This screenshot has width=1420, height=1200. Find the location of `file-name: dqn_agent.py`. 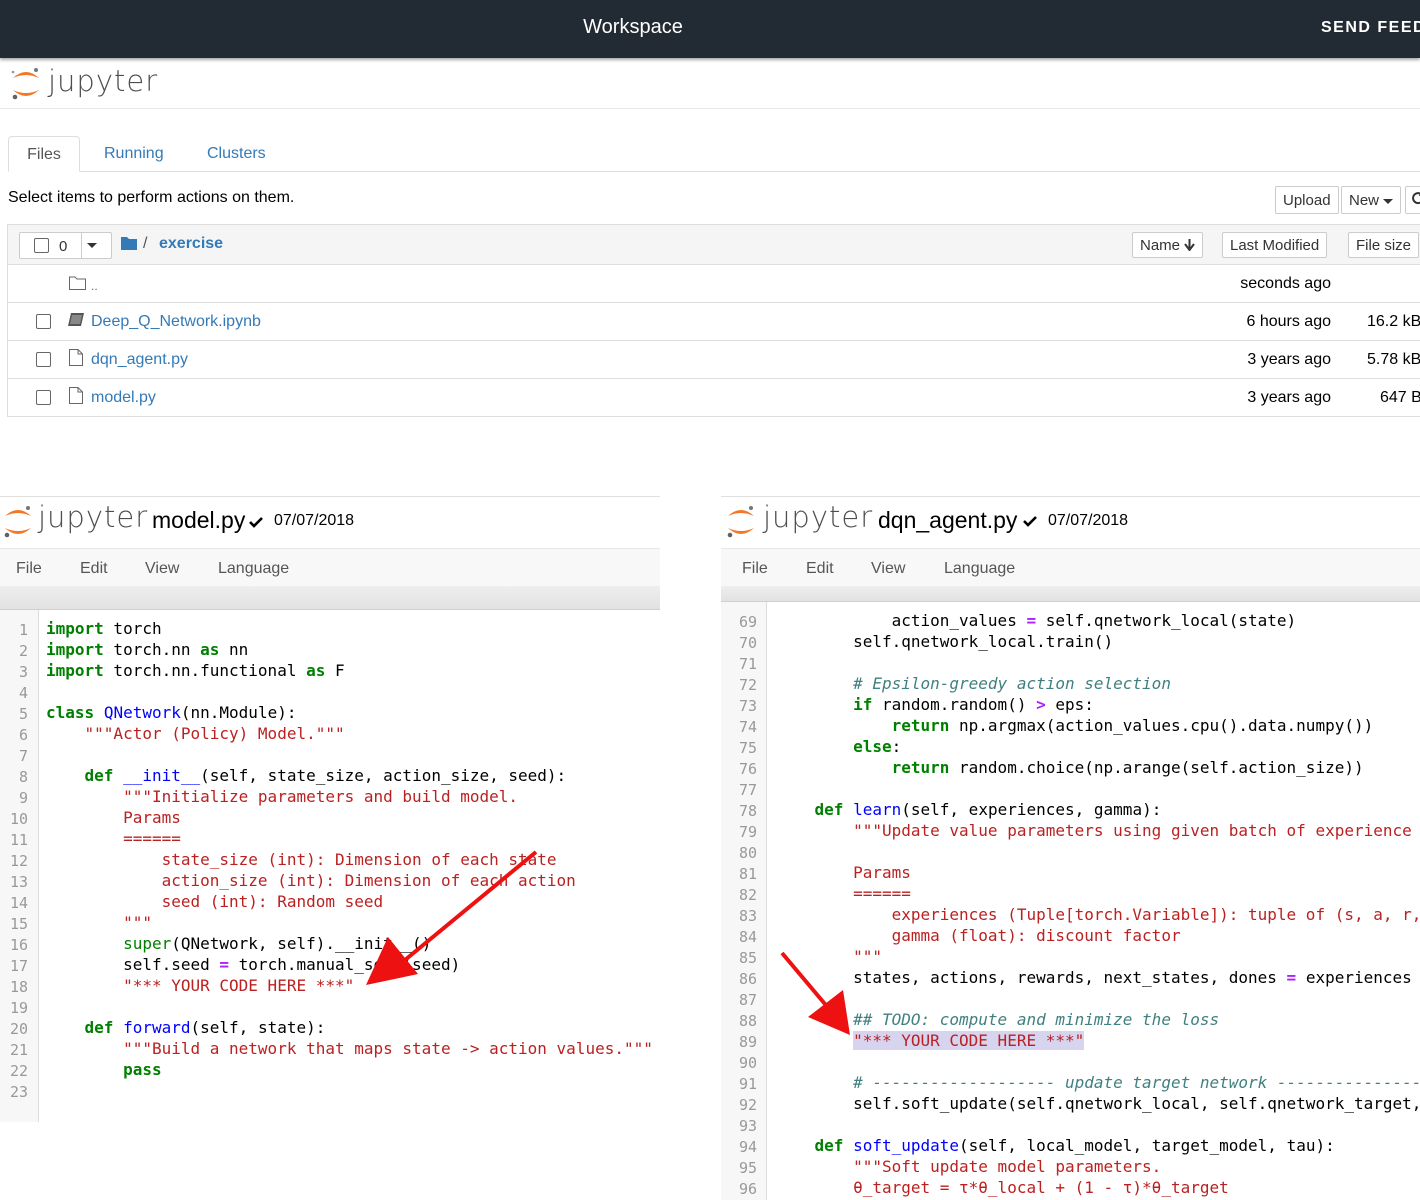

file-name: dqn_agent.py is located at coordinates (139, 360).